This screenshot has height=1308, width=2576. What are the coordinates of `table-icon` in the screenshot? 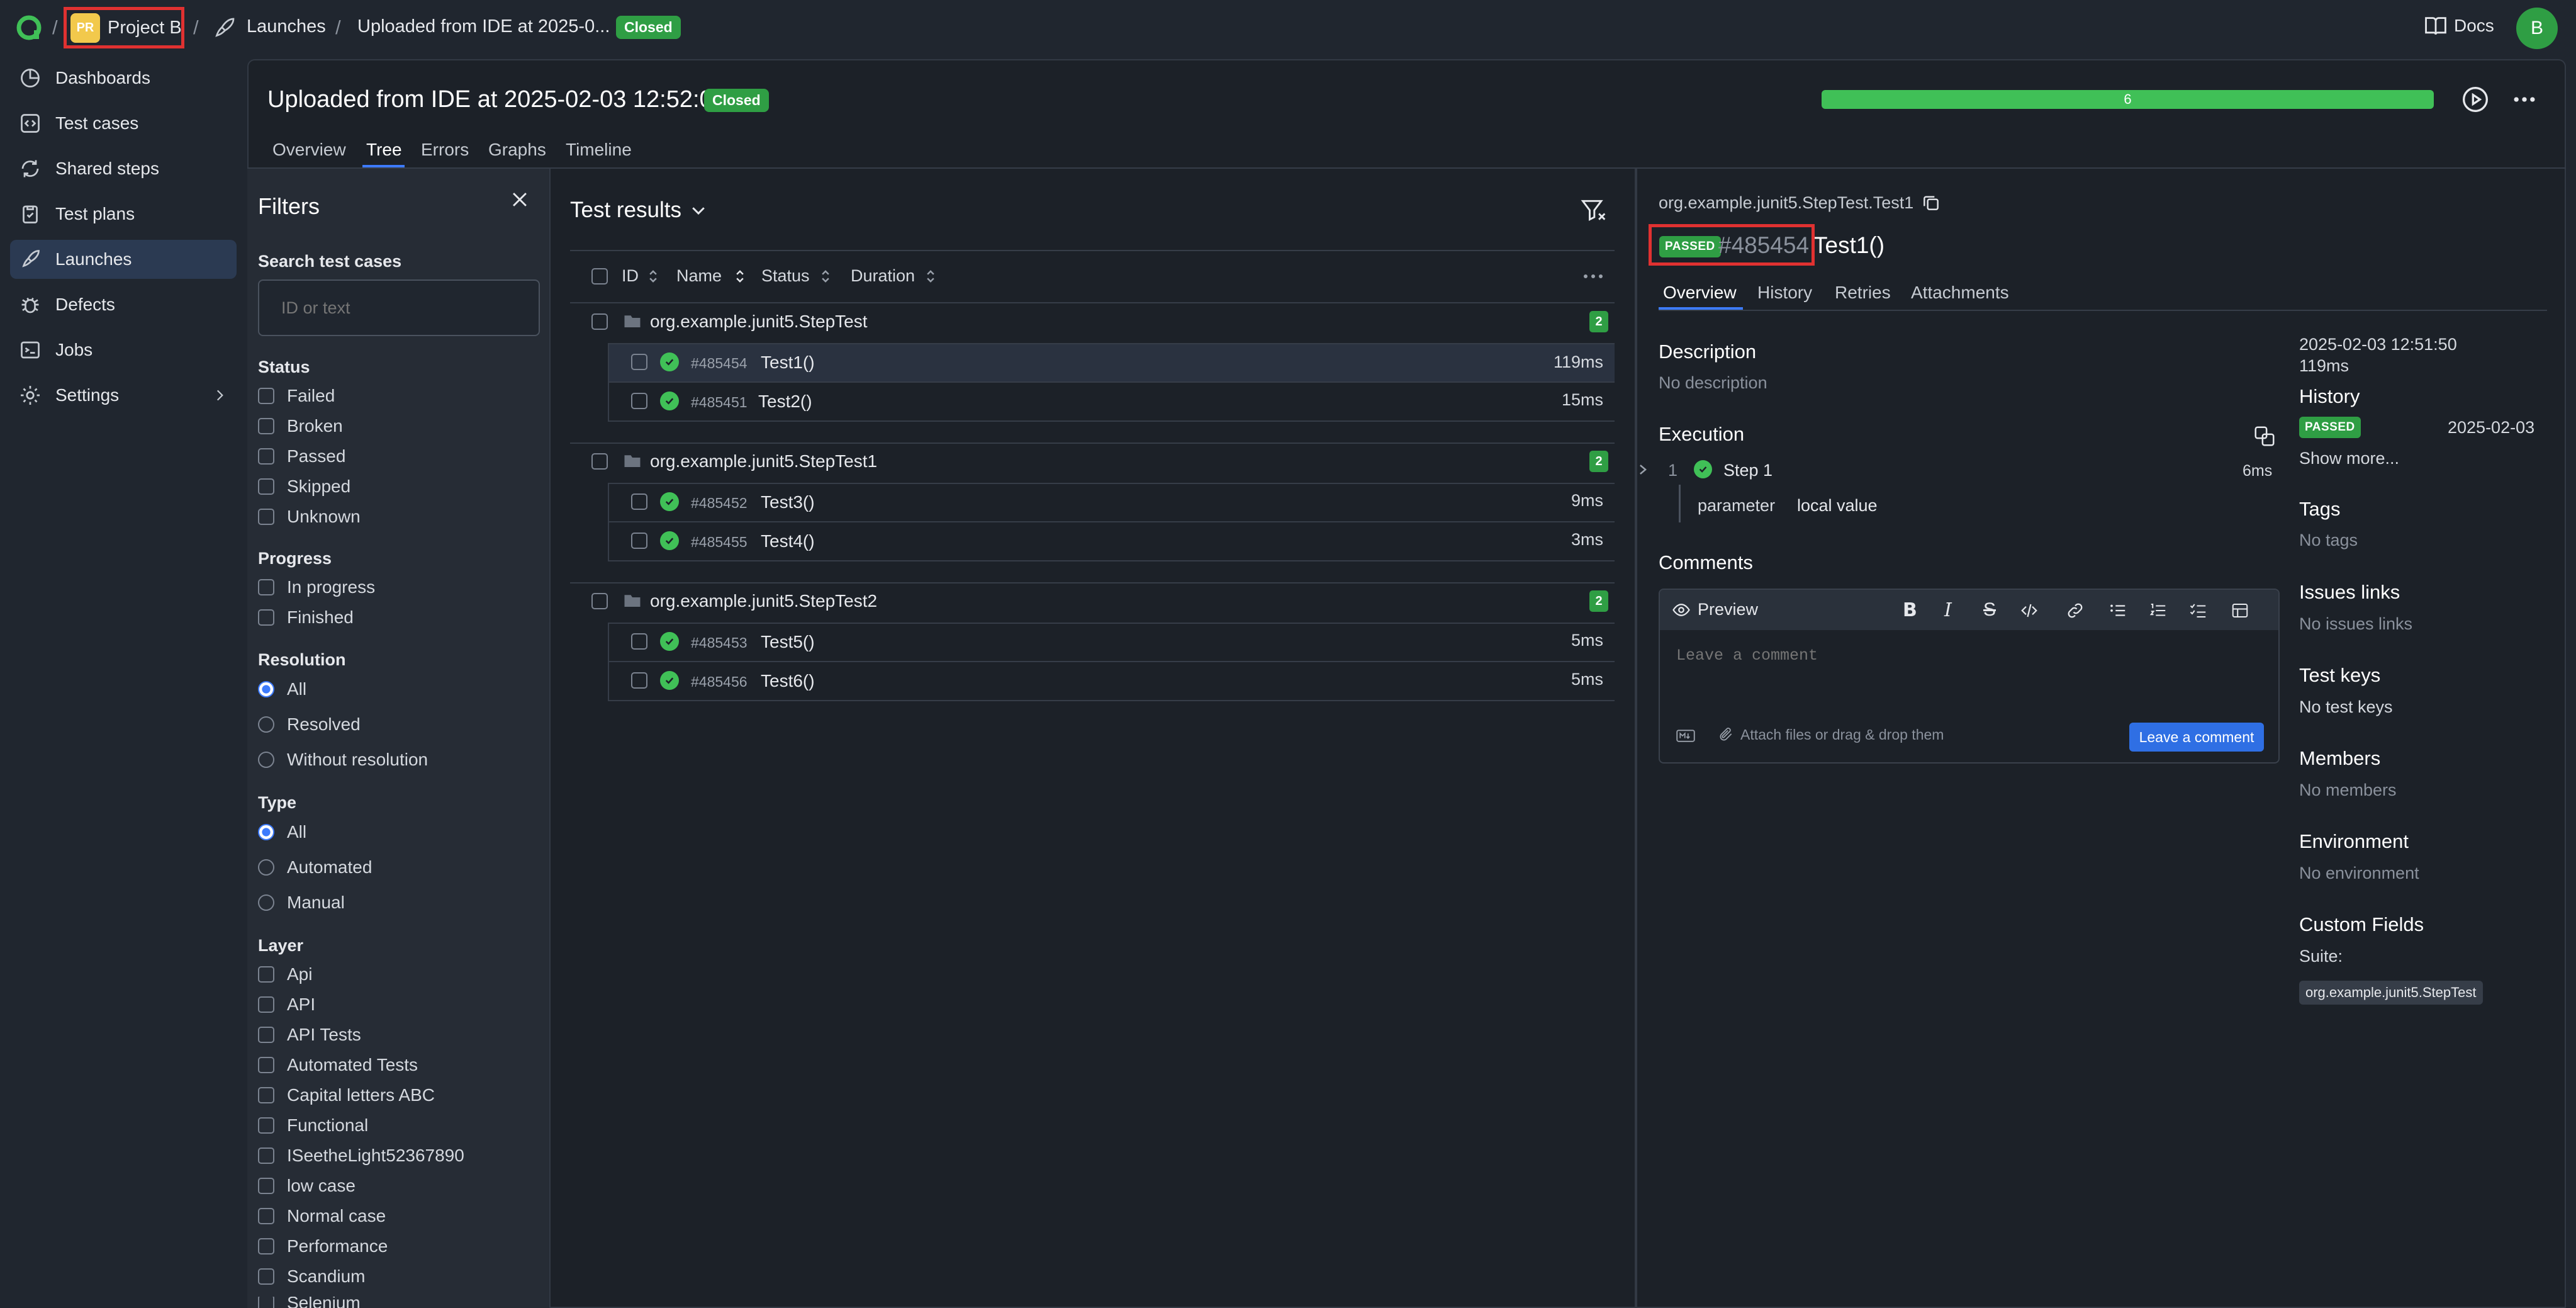 It's located at (2240, 610).